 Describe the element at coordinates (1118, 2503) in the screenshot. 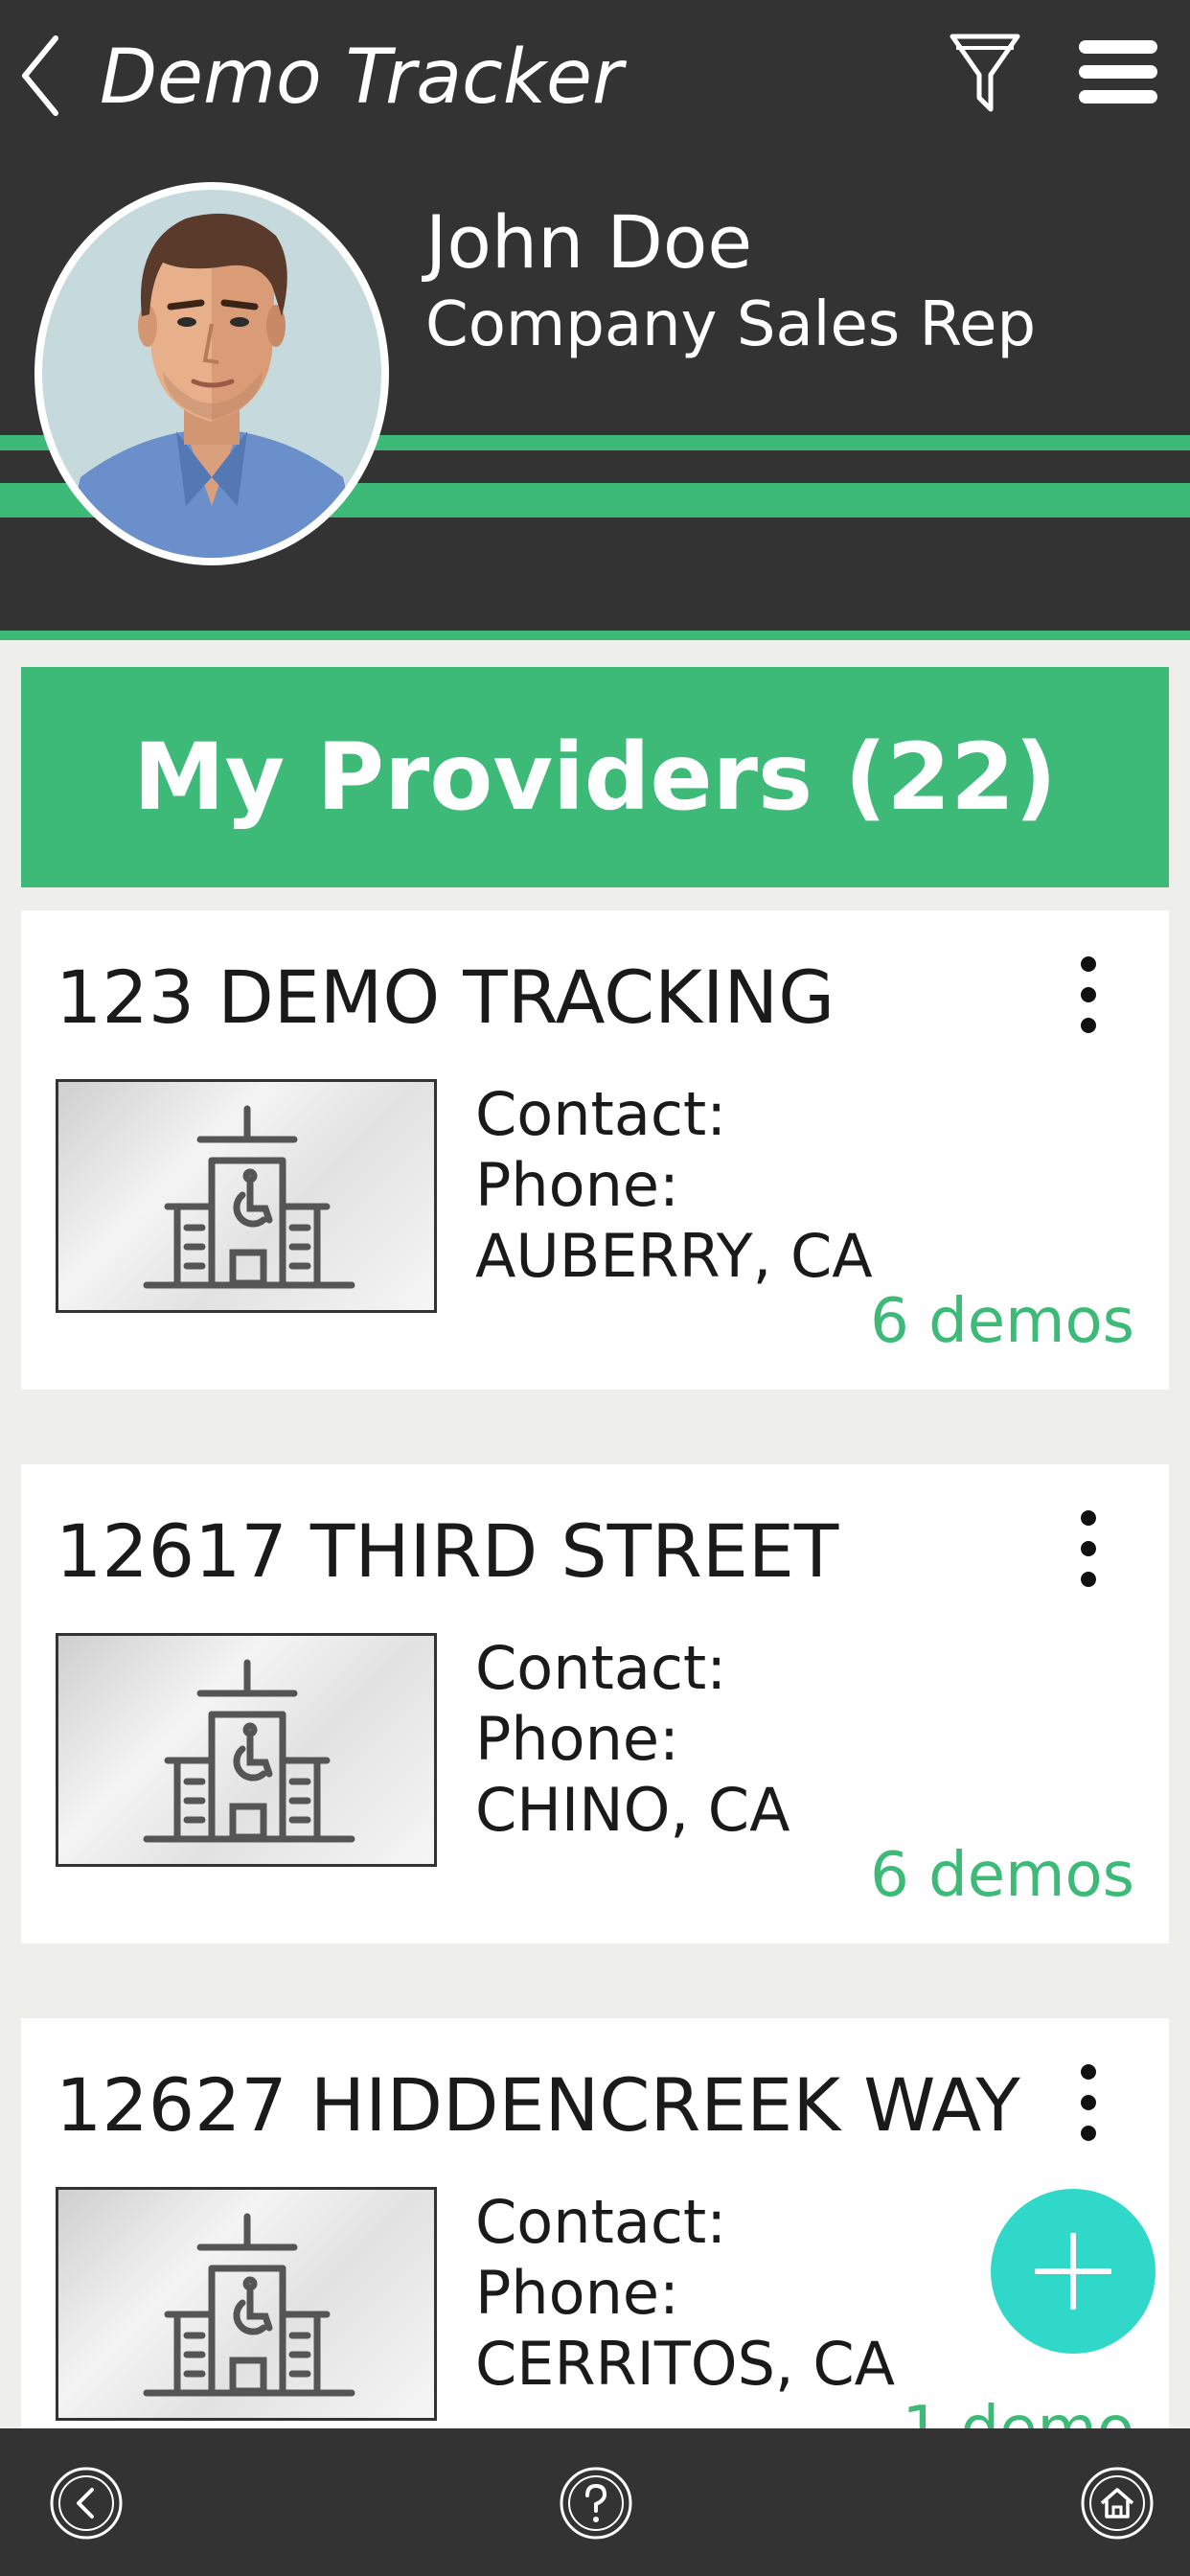

I see `home-icon` at that location.